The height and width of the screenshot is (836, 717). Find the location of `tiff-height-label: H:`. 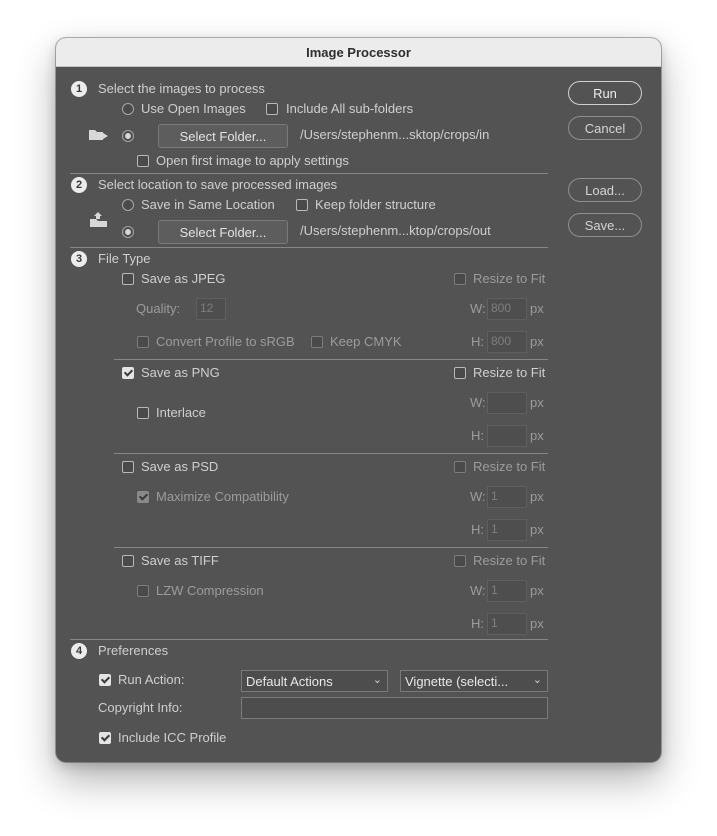

tiff-height-label: H: is located at coordinates (477, 623).